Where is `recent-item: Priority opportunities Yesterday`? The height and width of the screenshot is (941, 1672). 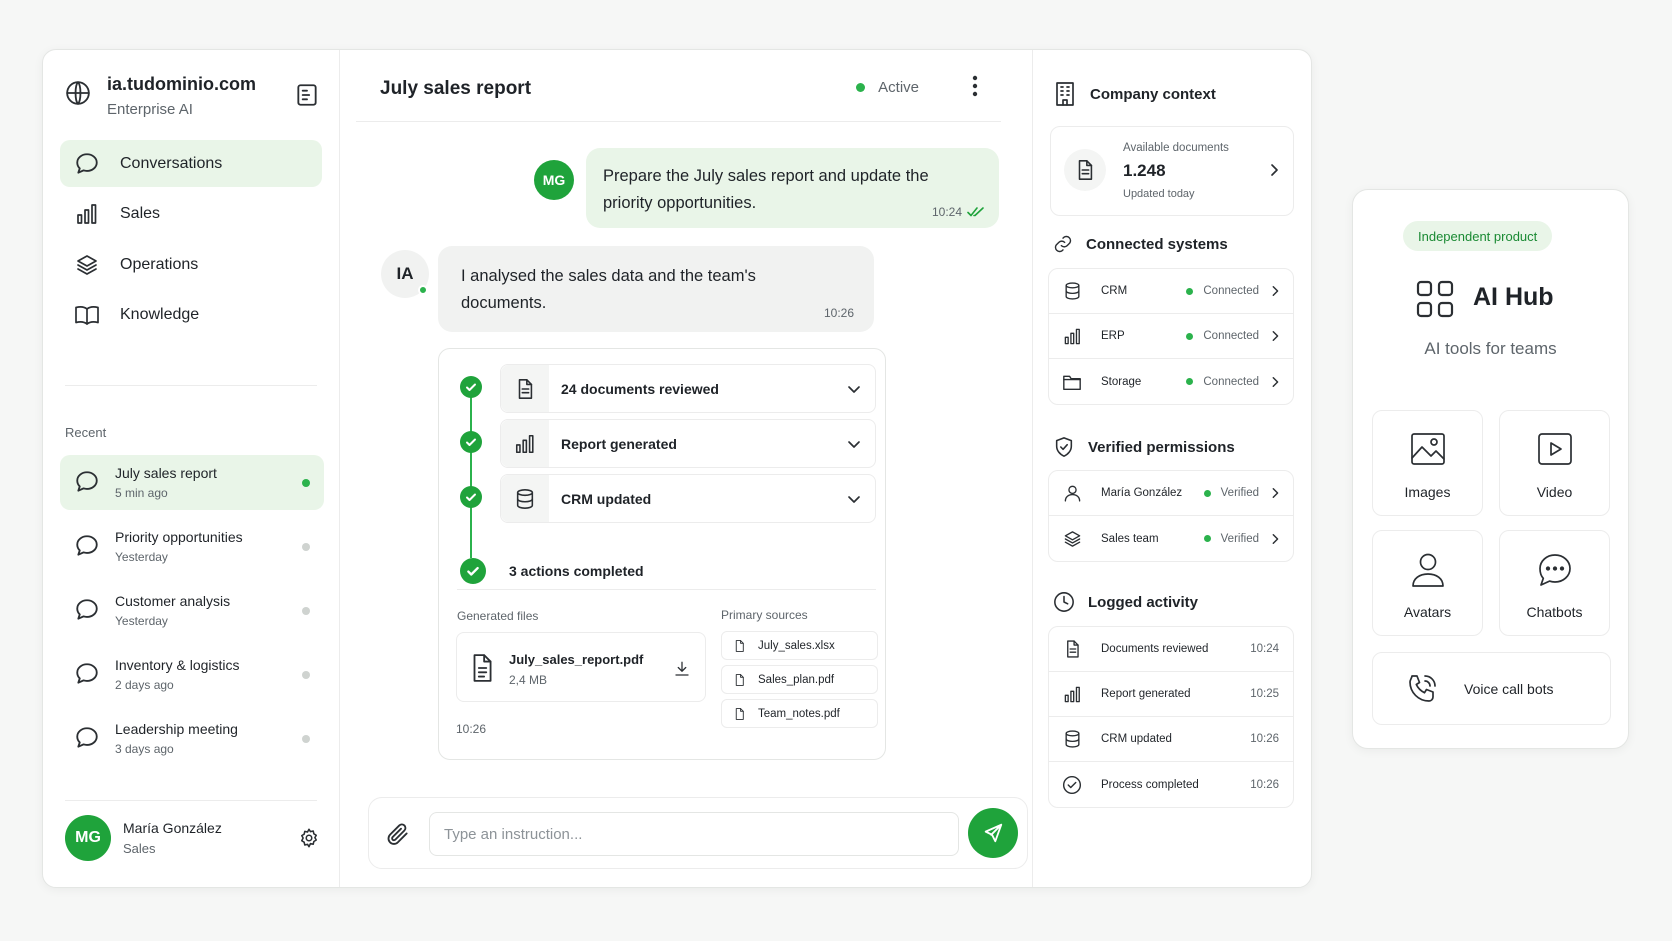
recent-item: Priority opportunities Yesterday is located at coordinates (192, 546).